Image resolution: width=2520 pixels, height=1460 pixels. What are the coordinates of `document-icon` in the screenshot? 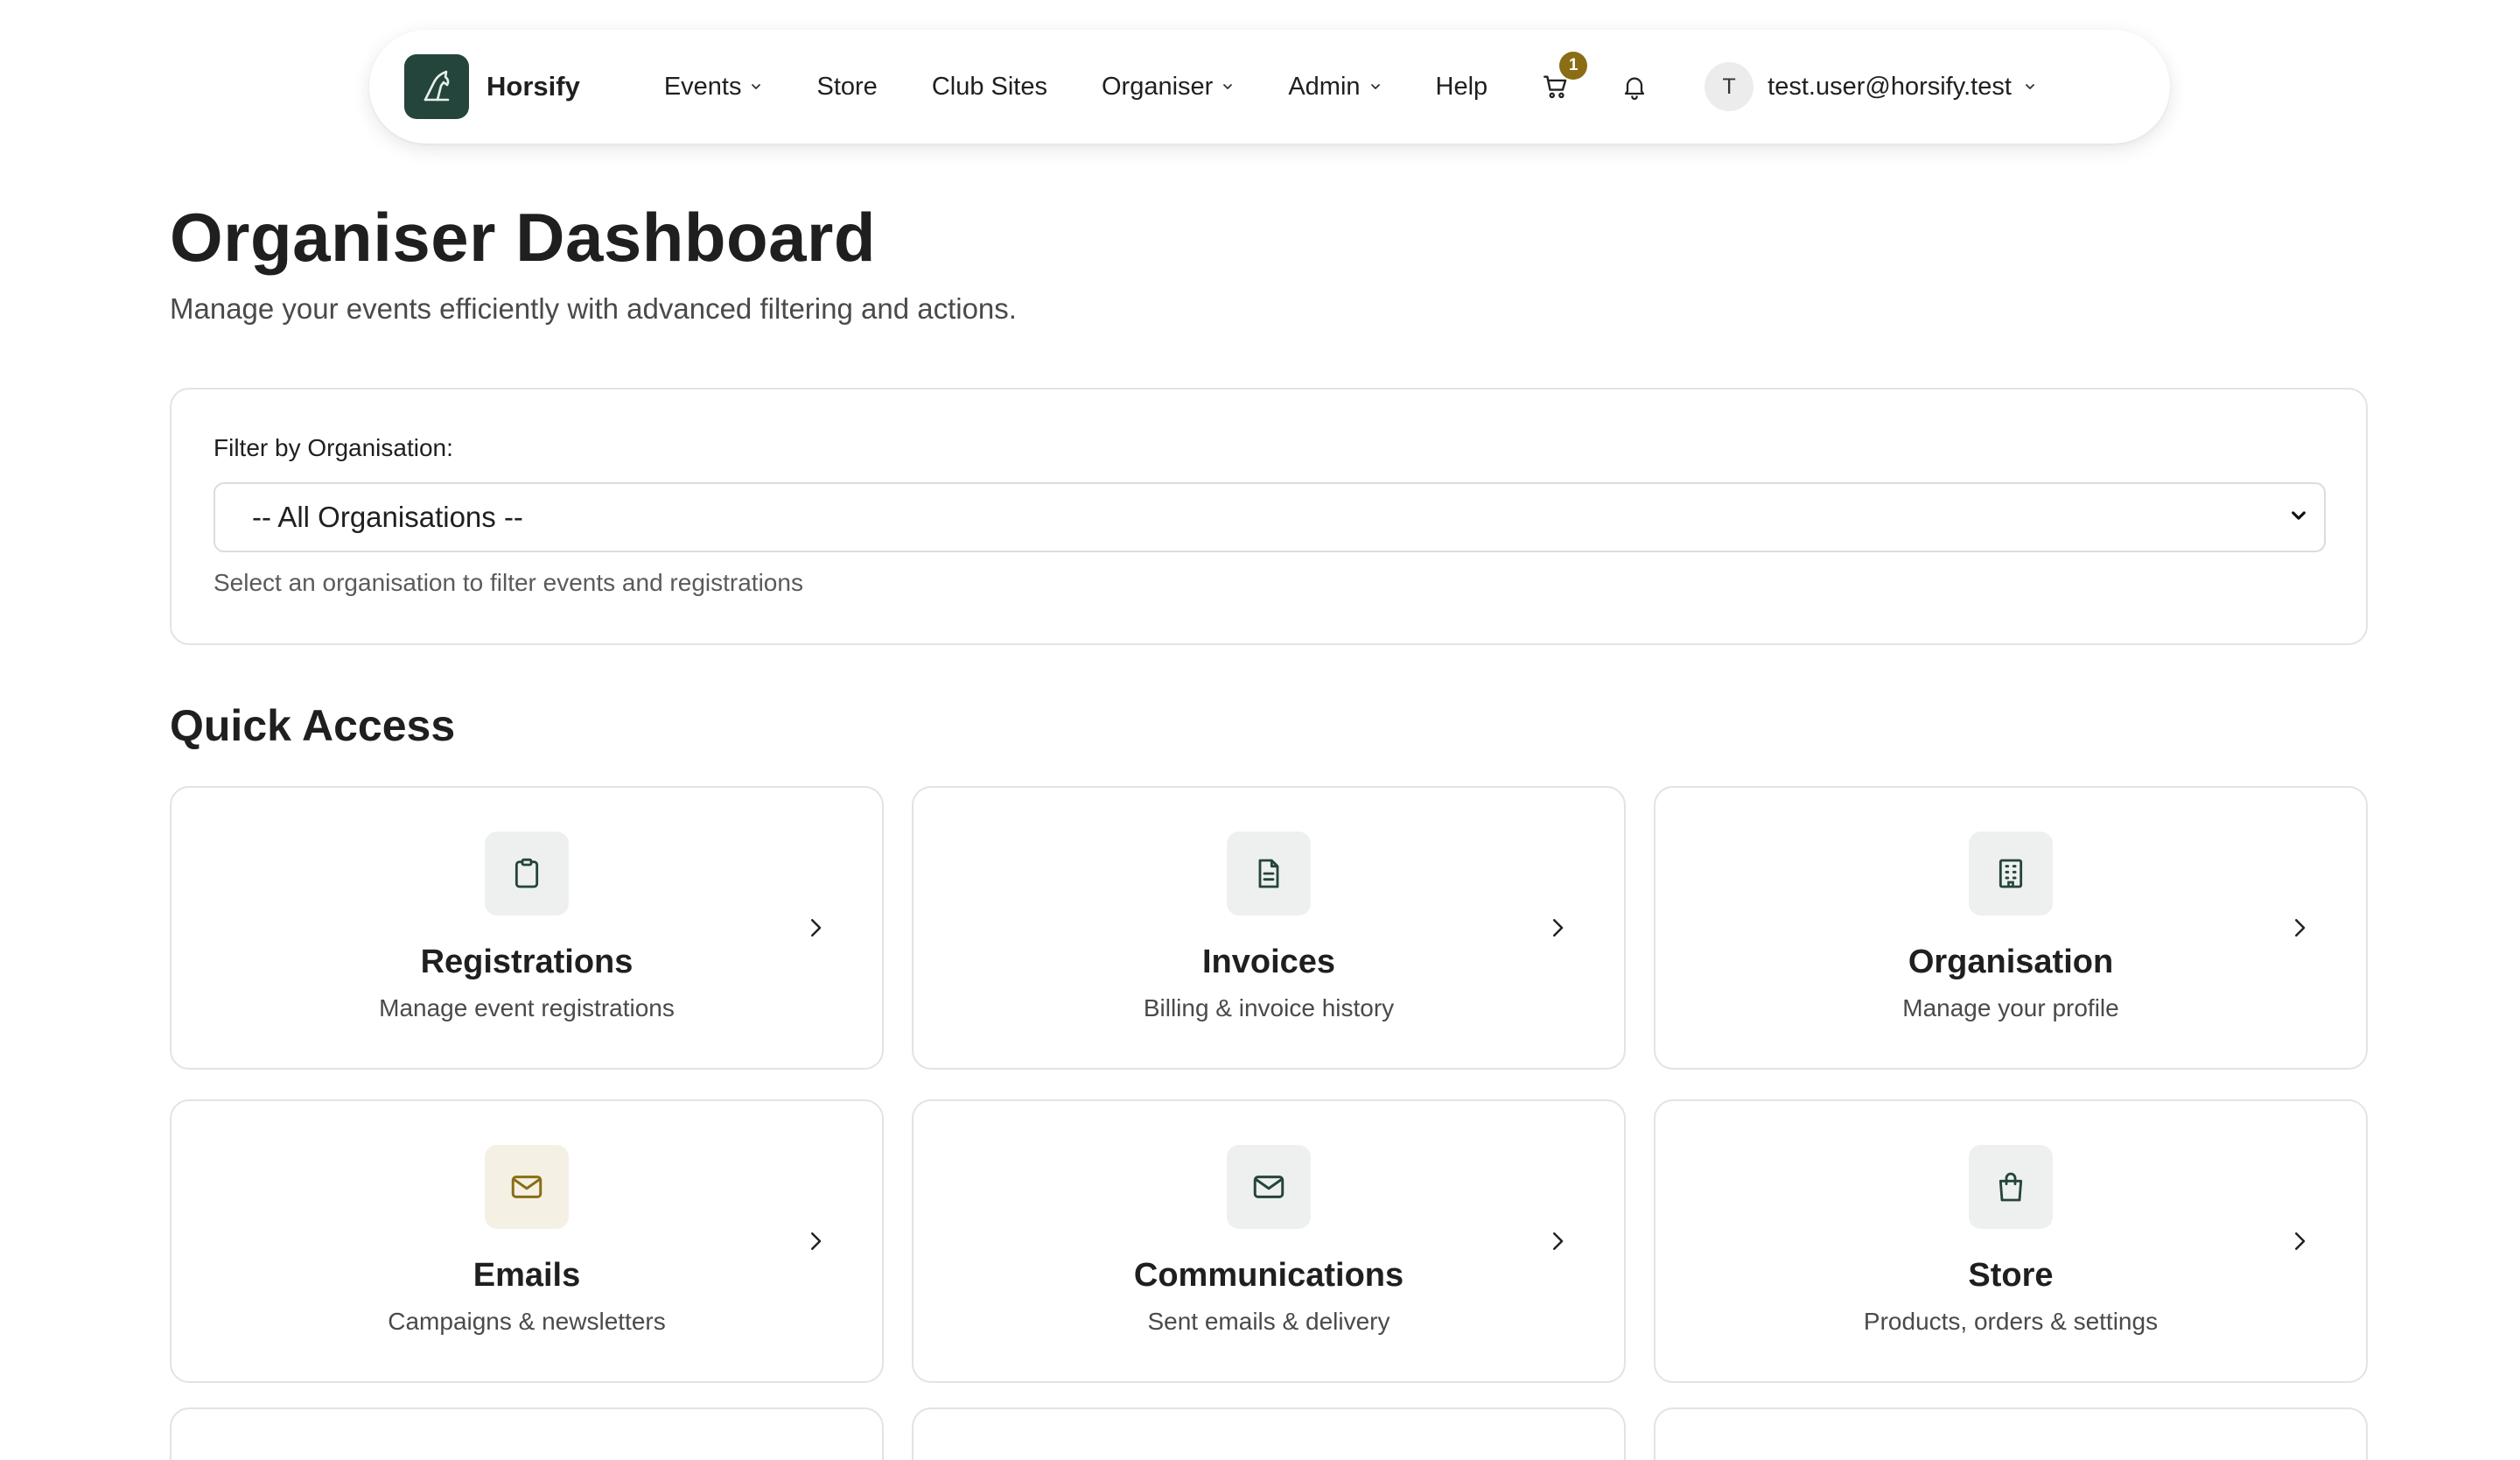 It's located at (1268, 873).